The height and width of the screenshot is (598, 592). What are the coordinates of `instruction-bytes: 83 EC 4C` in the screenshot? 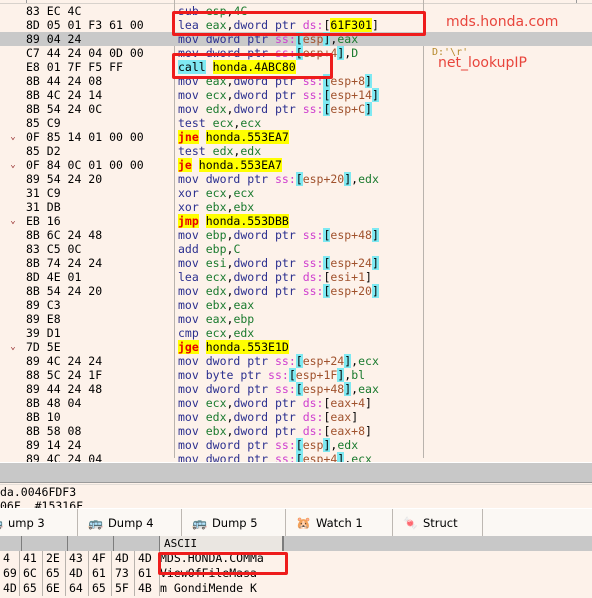 It's located at (54, 11).